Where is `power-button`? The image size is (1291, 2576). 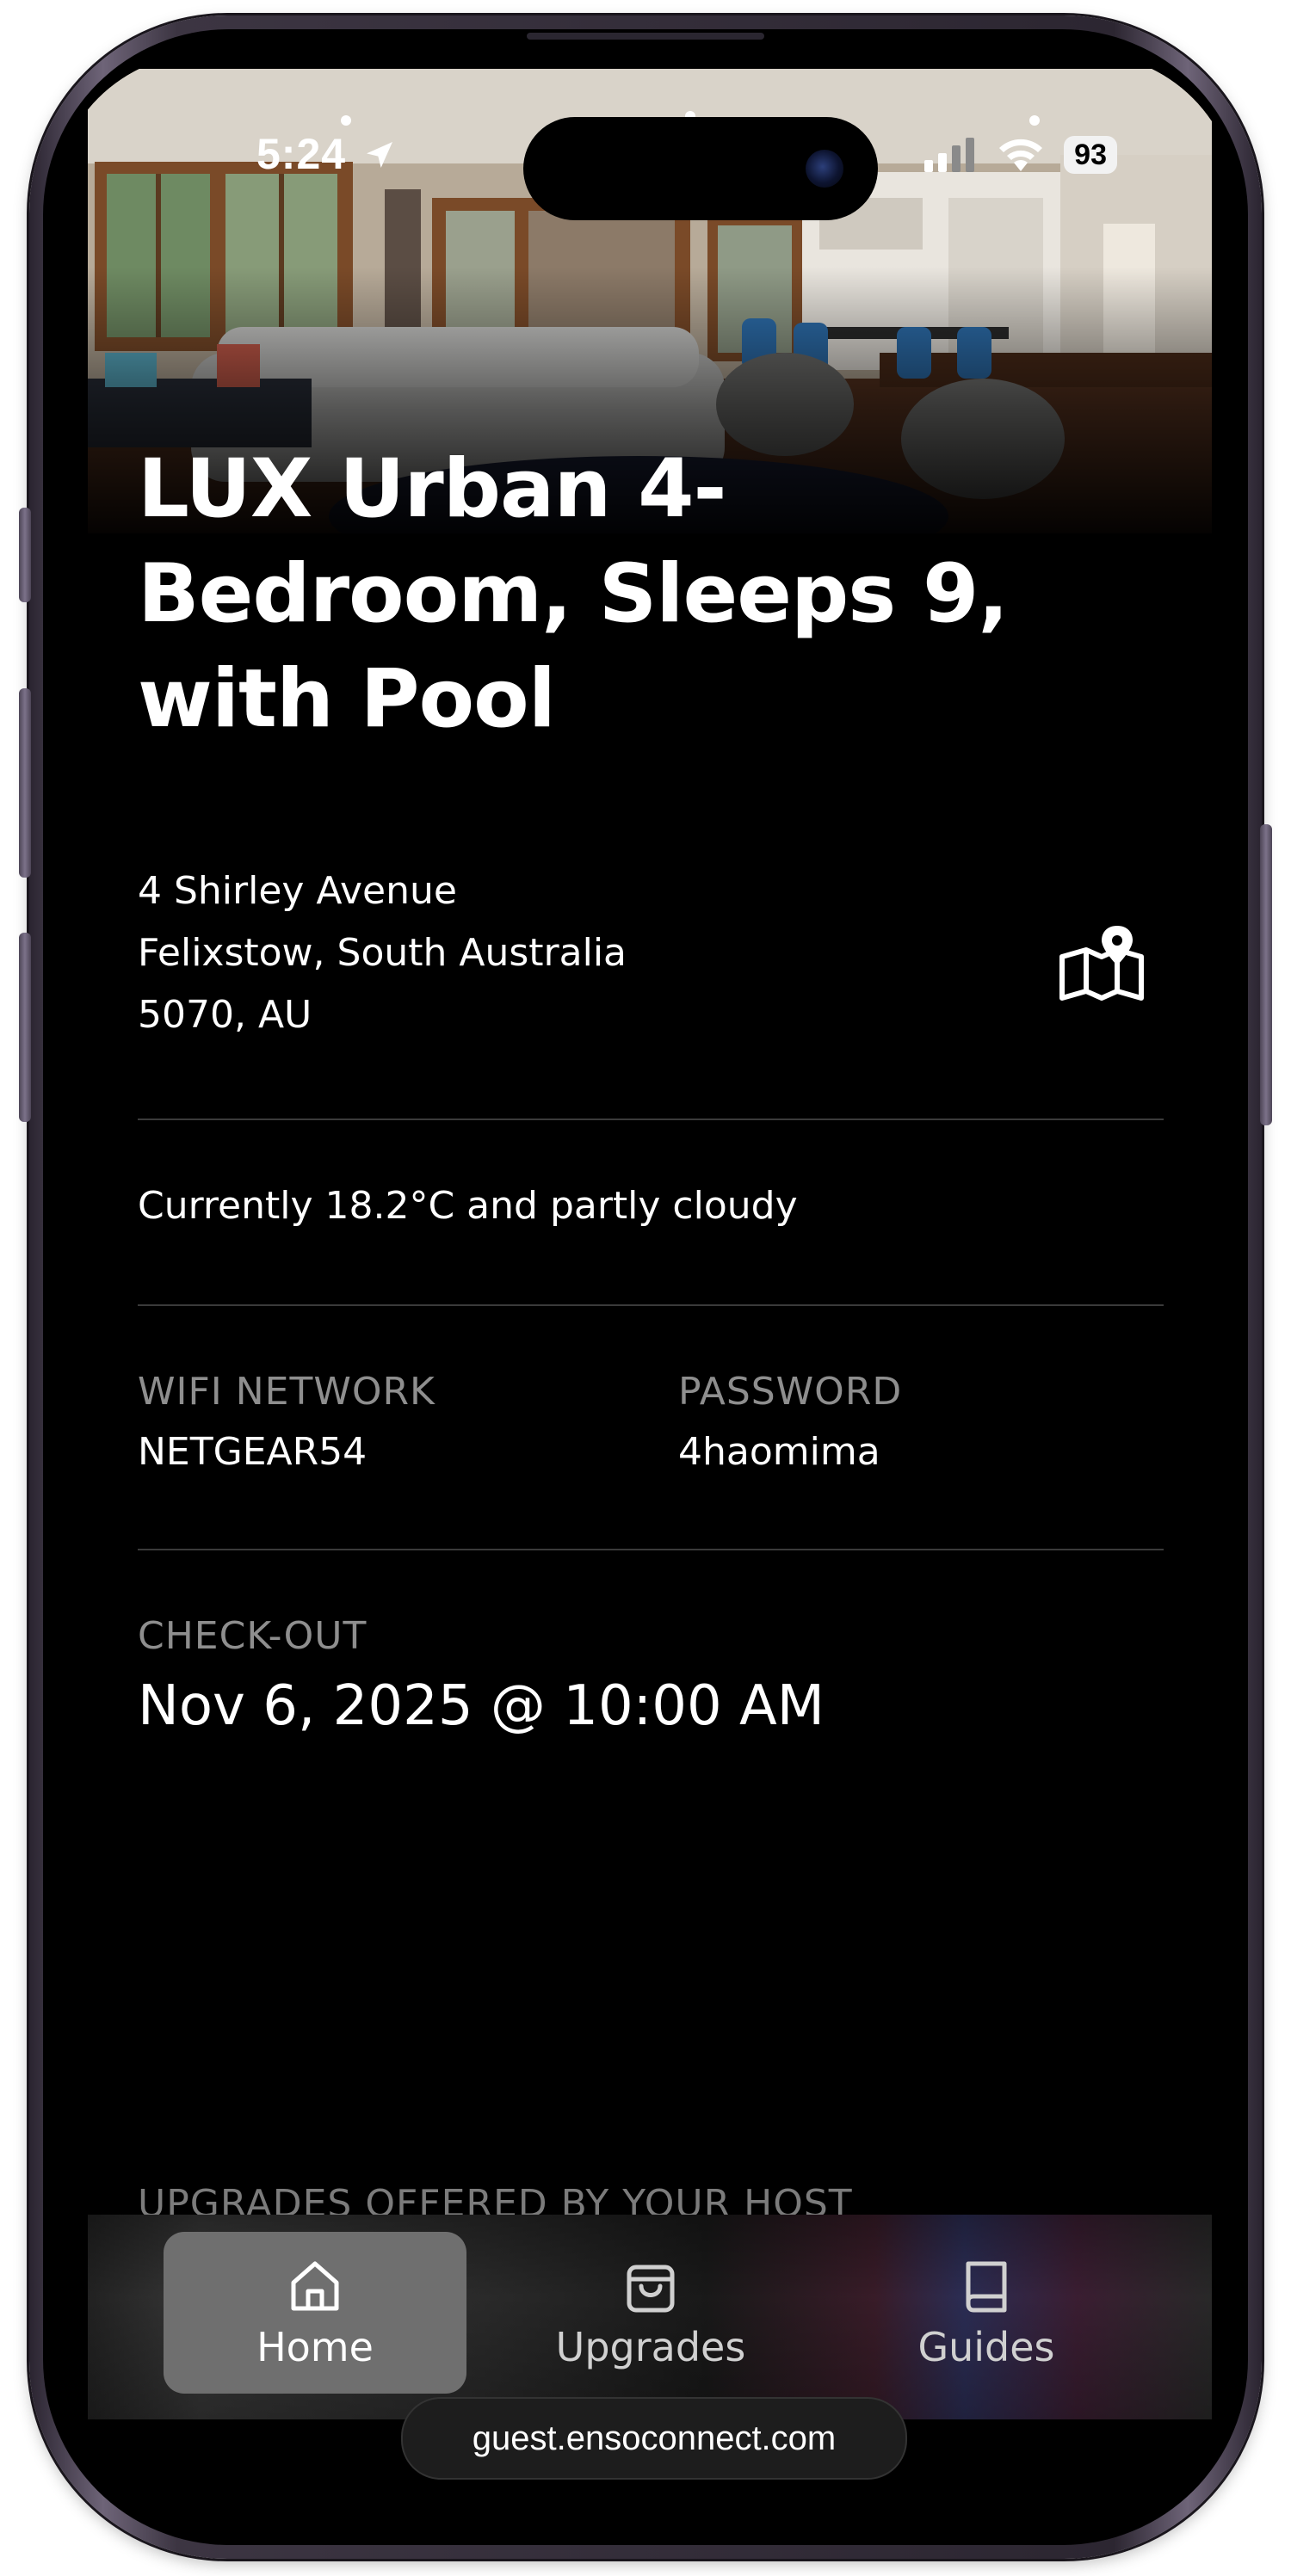 power-button is located at coordinates (1266, 974).